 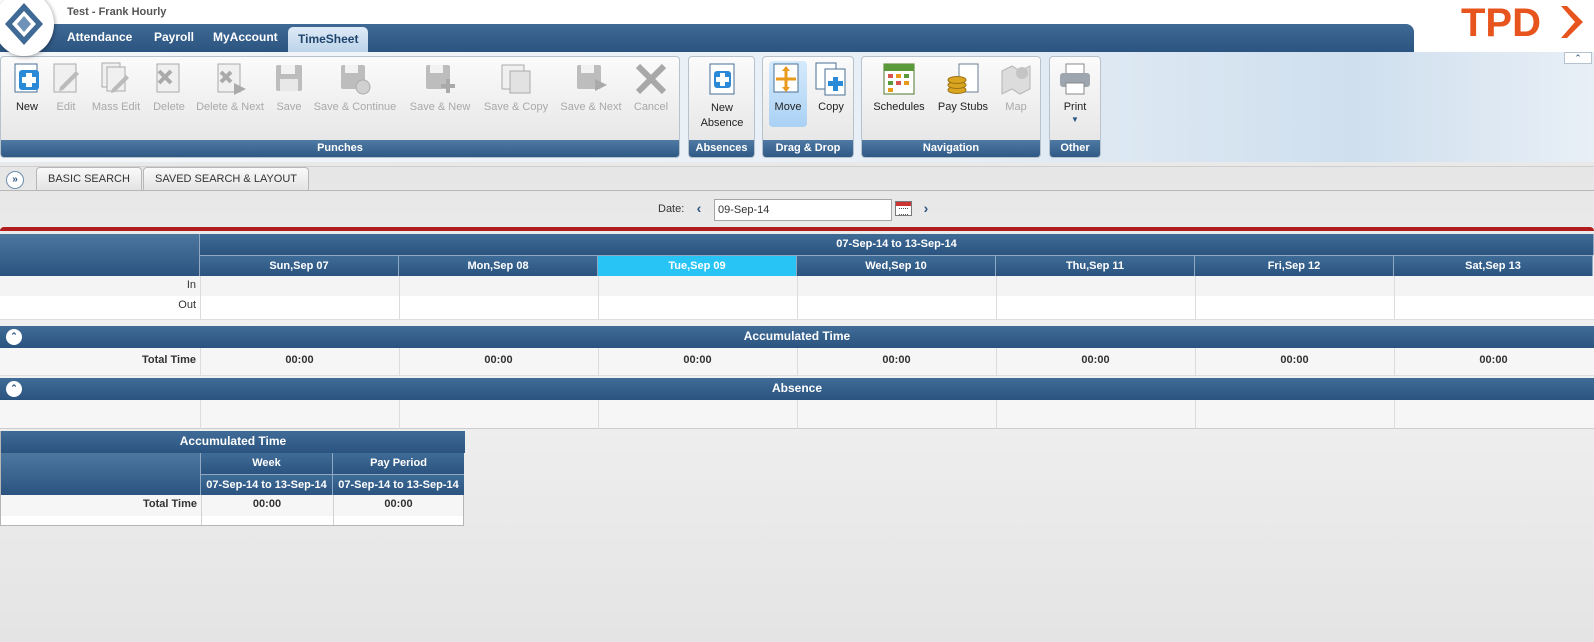 What do you see at coordinates (651, 79) in the screenshot?
I see `cancel-x-icon` at bounding box center [651, 79].